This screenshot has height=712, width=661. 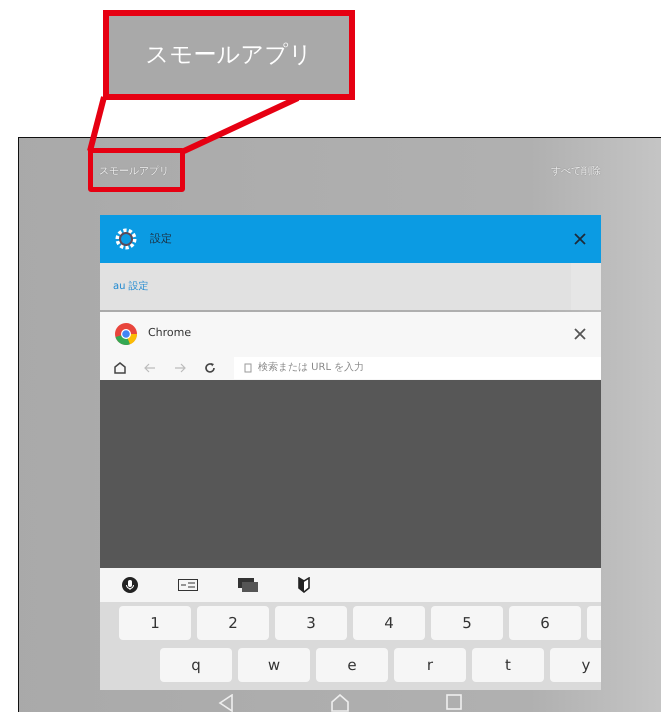 I want to click on keyboard-key: 5, so click(x=467, y=623).